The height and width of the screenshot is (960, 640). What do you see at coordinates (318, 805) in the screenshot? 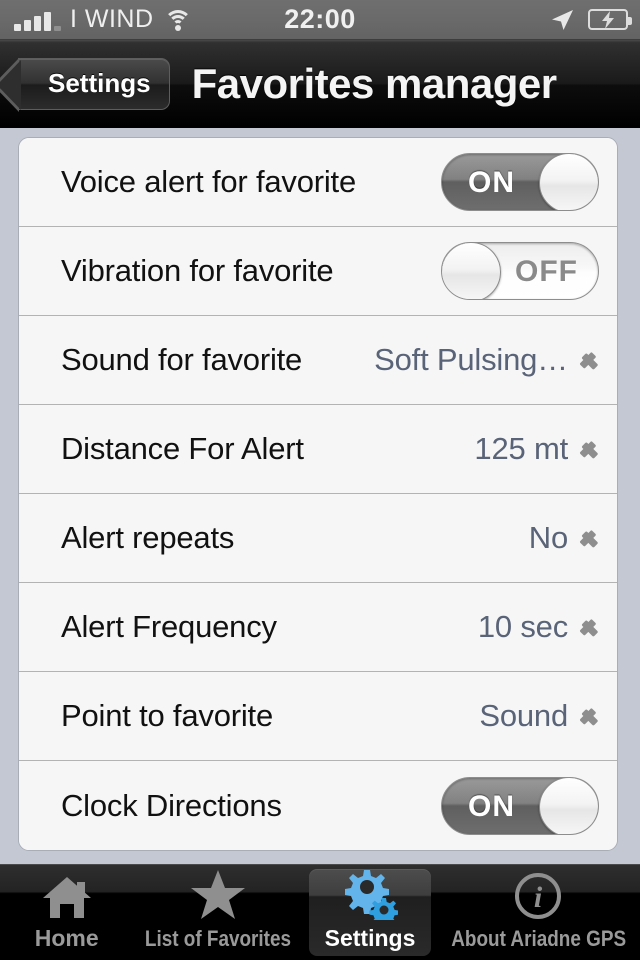
I see `settings-row: Clock Directions ON` at bounding box center [318, 805].